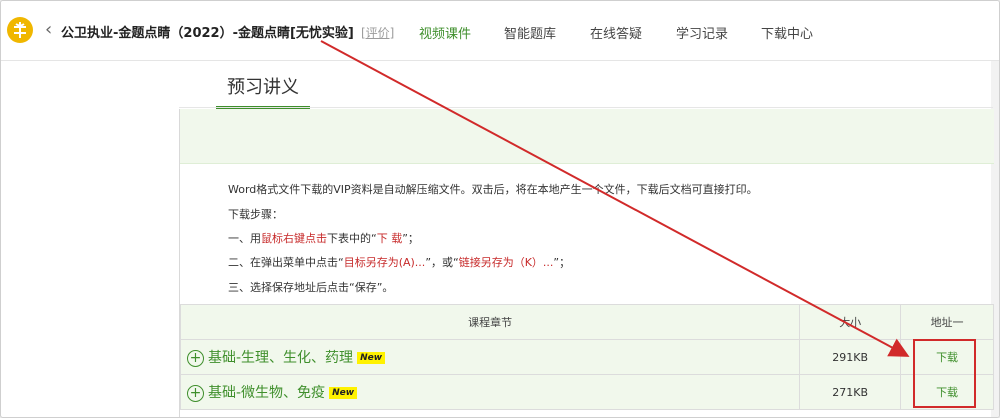 The image size is (1000, 418). I want to click on header-address: 地址一, so click(947, 322).